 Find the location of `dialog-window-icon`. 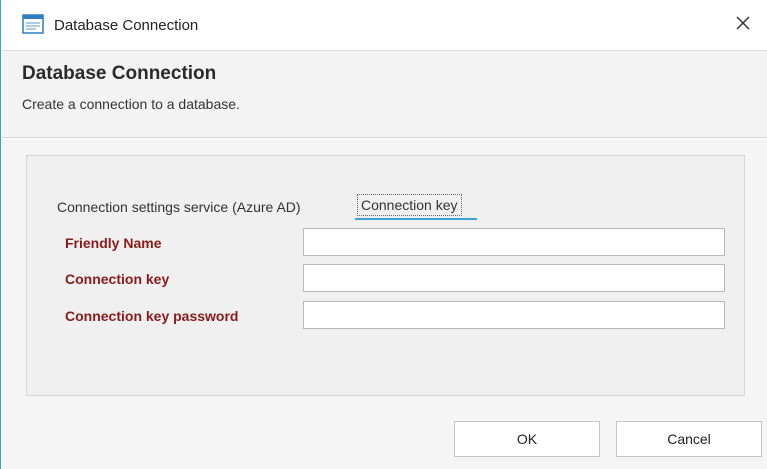

dialog-window-icon is located at coordinates (33, 24).